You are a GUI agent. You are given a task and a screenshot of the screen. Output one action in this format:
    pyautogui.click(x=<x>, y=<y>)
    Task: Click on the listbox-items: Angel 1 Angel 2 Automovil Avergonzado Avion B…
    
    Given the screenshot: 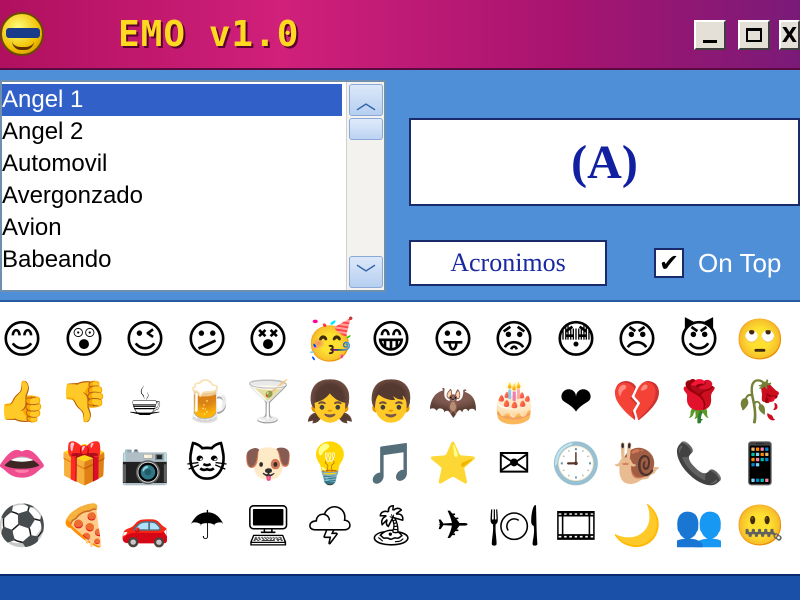 What is the action you would take?
    pyautogui.click(x=172, y=180)
    